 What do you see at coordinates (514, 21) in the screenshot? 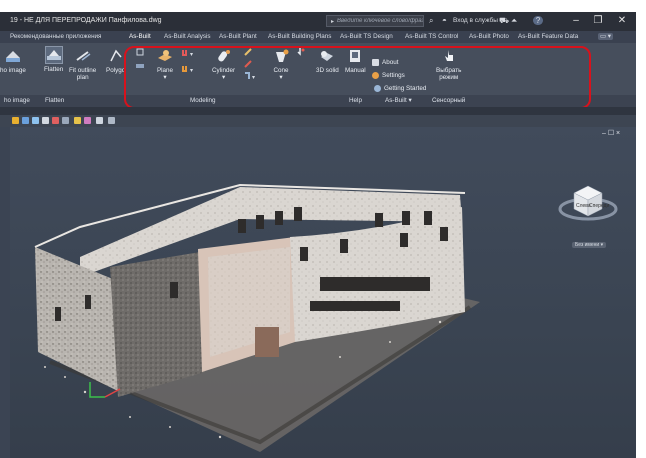
I see `triangle-icon: ⏶` at bounding box center [514, 21].